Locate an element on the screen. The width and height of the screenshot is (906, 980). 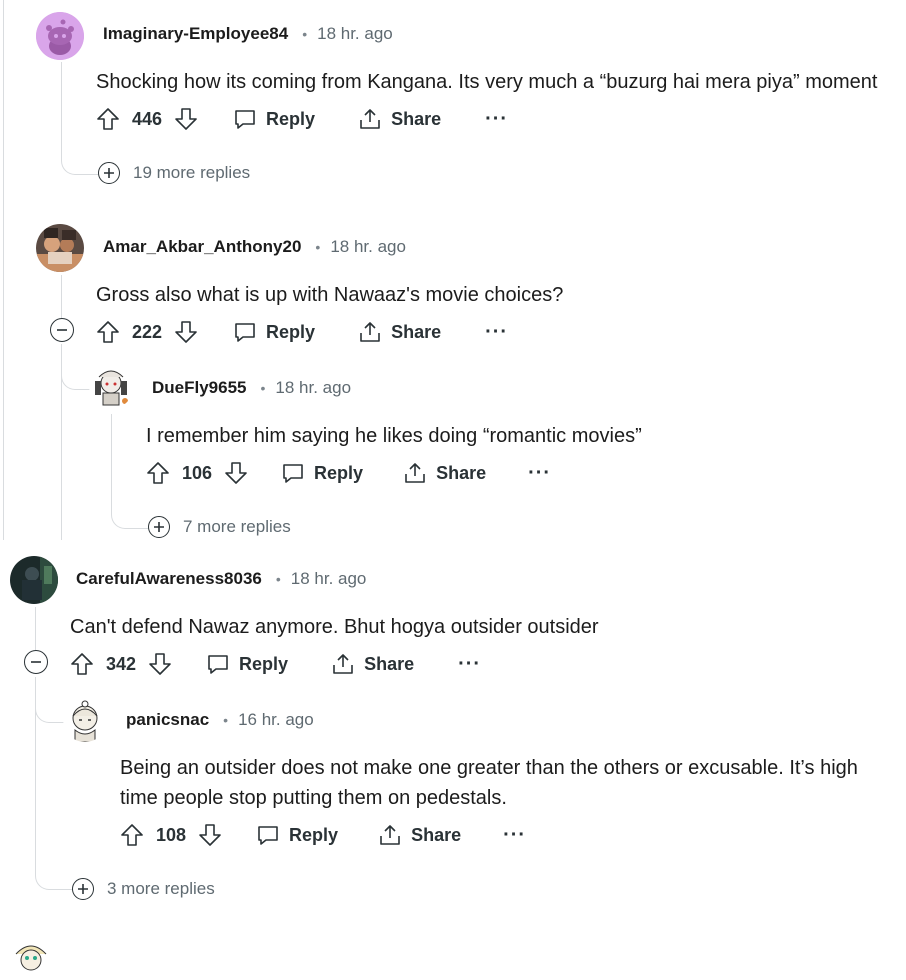
snoo-avatar-icon is located at coordinates (60, 36).